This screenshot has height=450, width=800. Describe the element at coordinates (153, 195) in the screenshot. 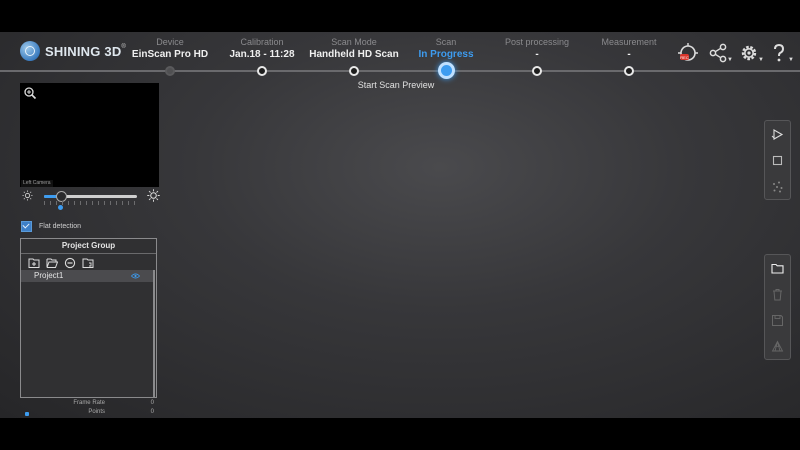

I see `brightness-high-icon` at that location.